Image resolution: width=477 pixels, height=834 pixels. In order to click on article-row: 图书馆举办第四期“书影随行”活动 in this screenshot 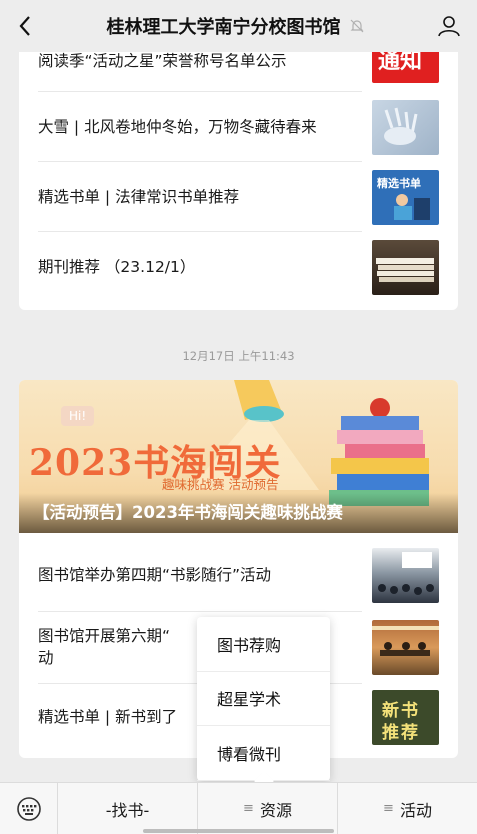, I will do `click(238, 575)`.